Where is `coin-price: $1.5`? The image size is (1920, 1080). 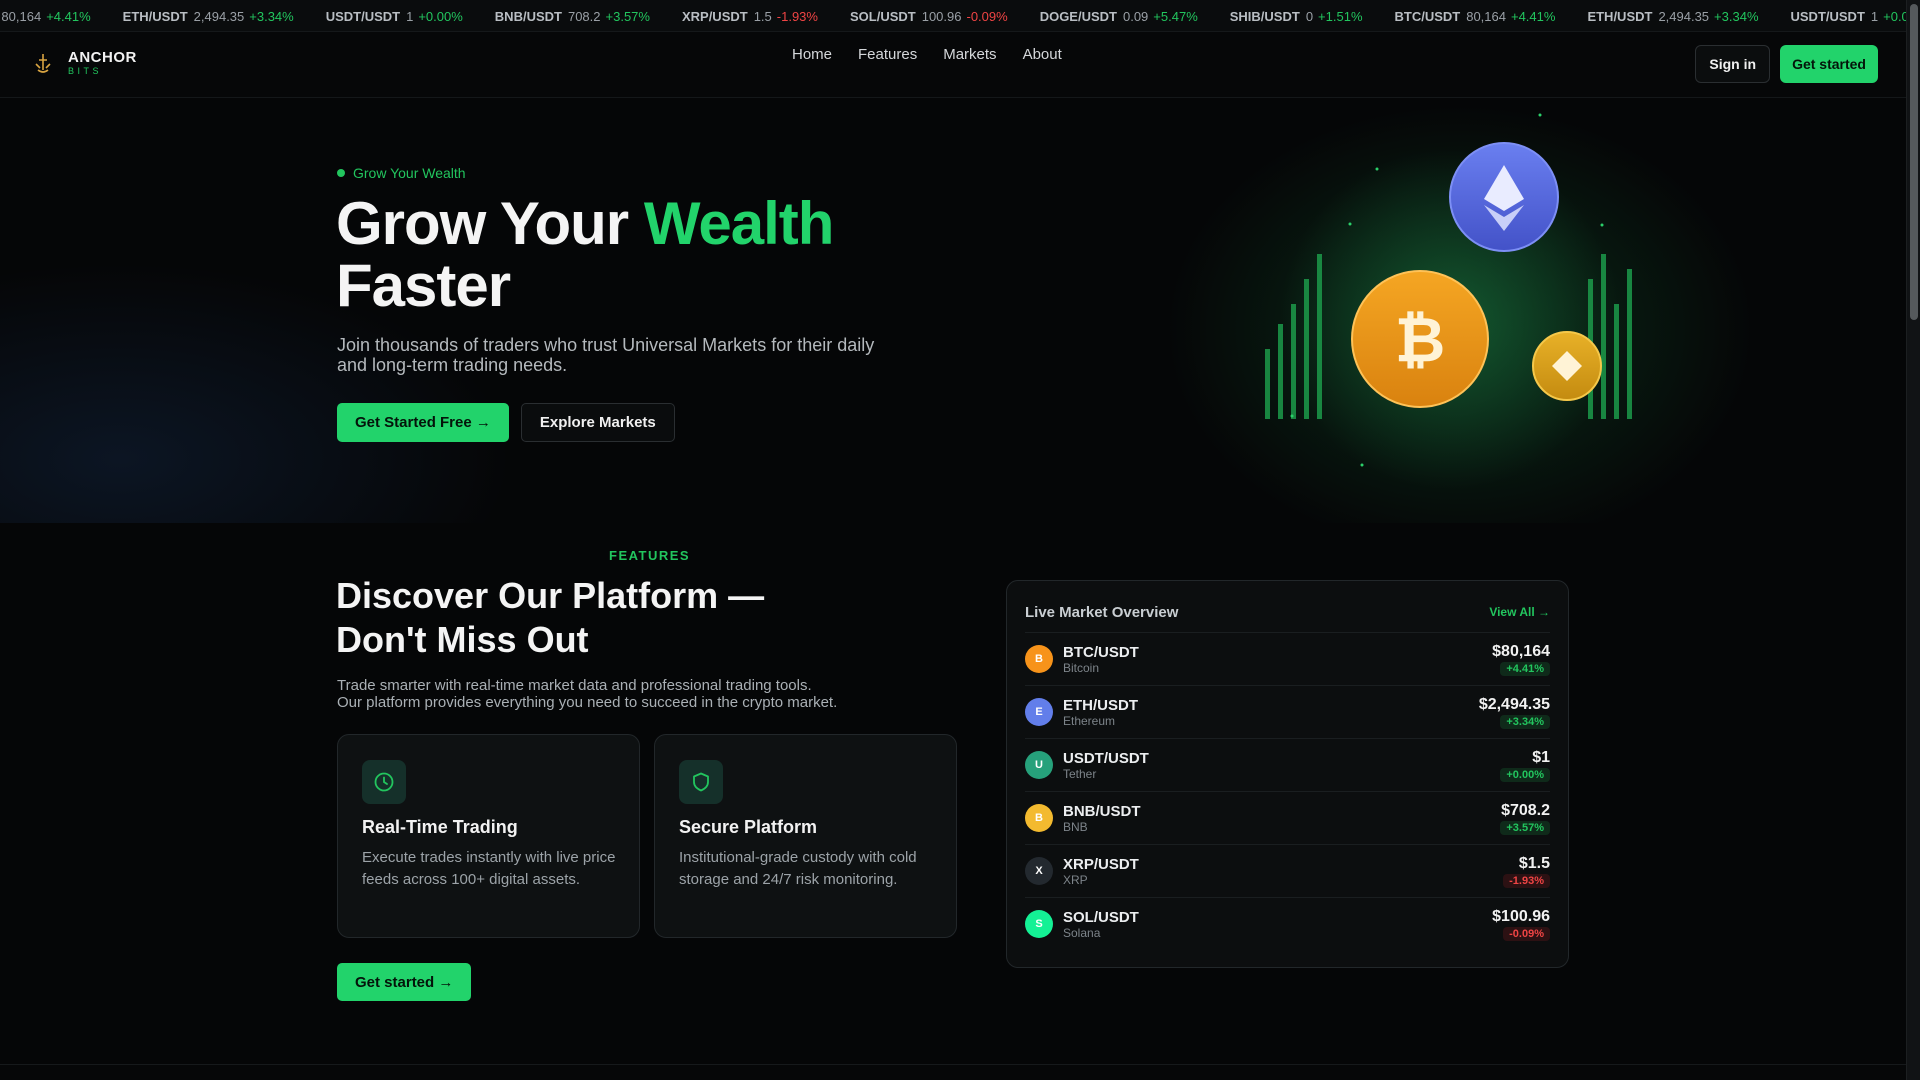
coin-price: $1.5 is located at coordinates (1534, 863).